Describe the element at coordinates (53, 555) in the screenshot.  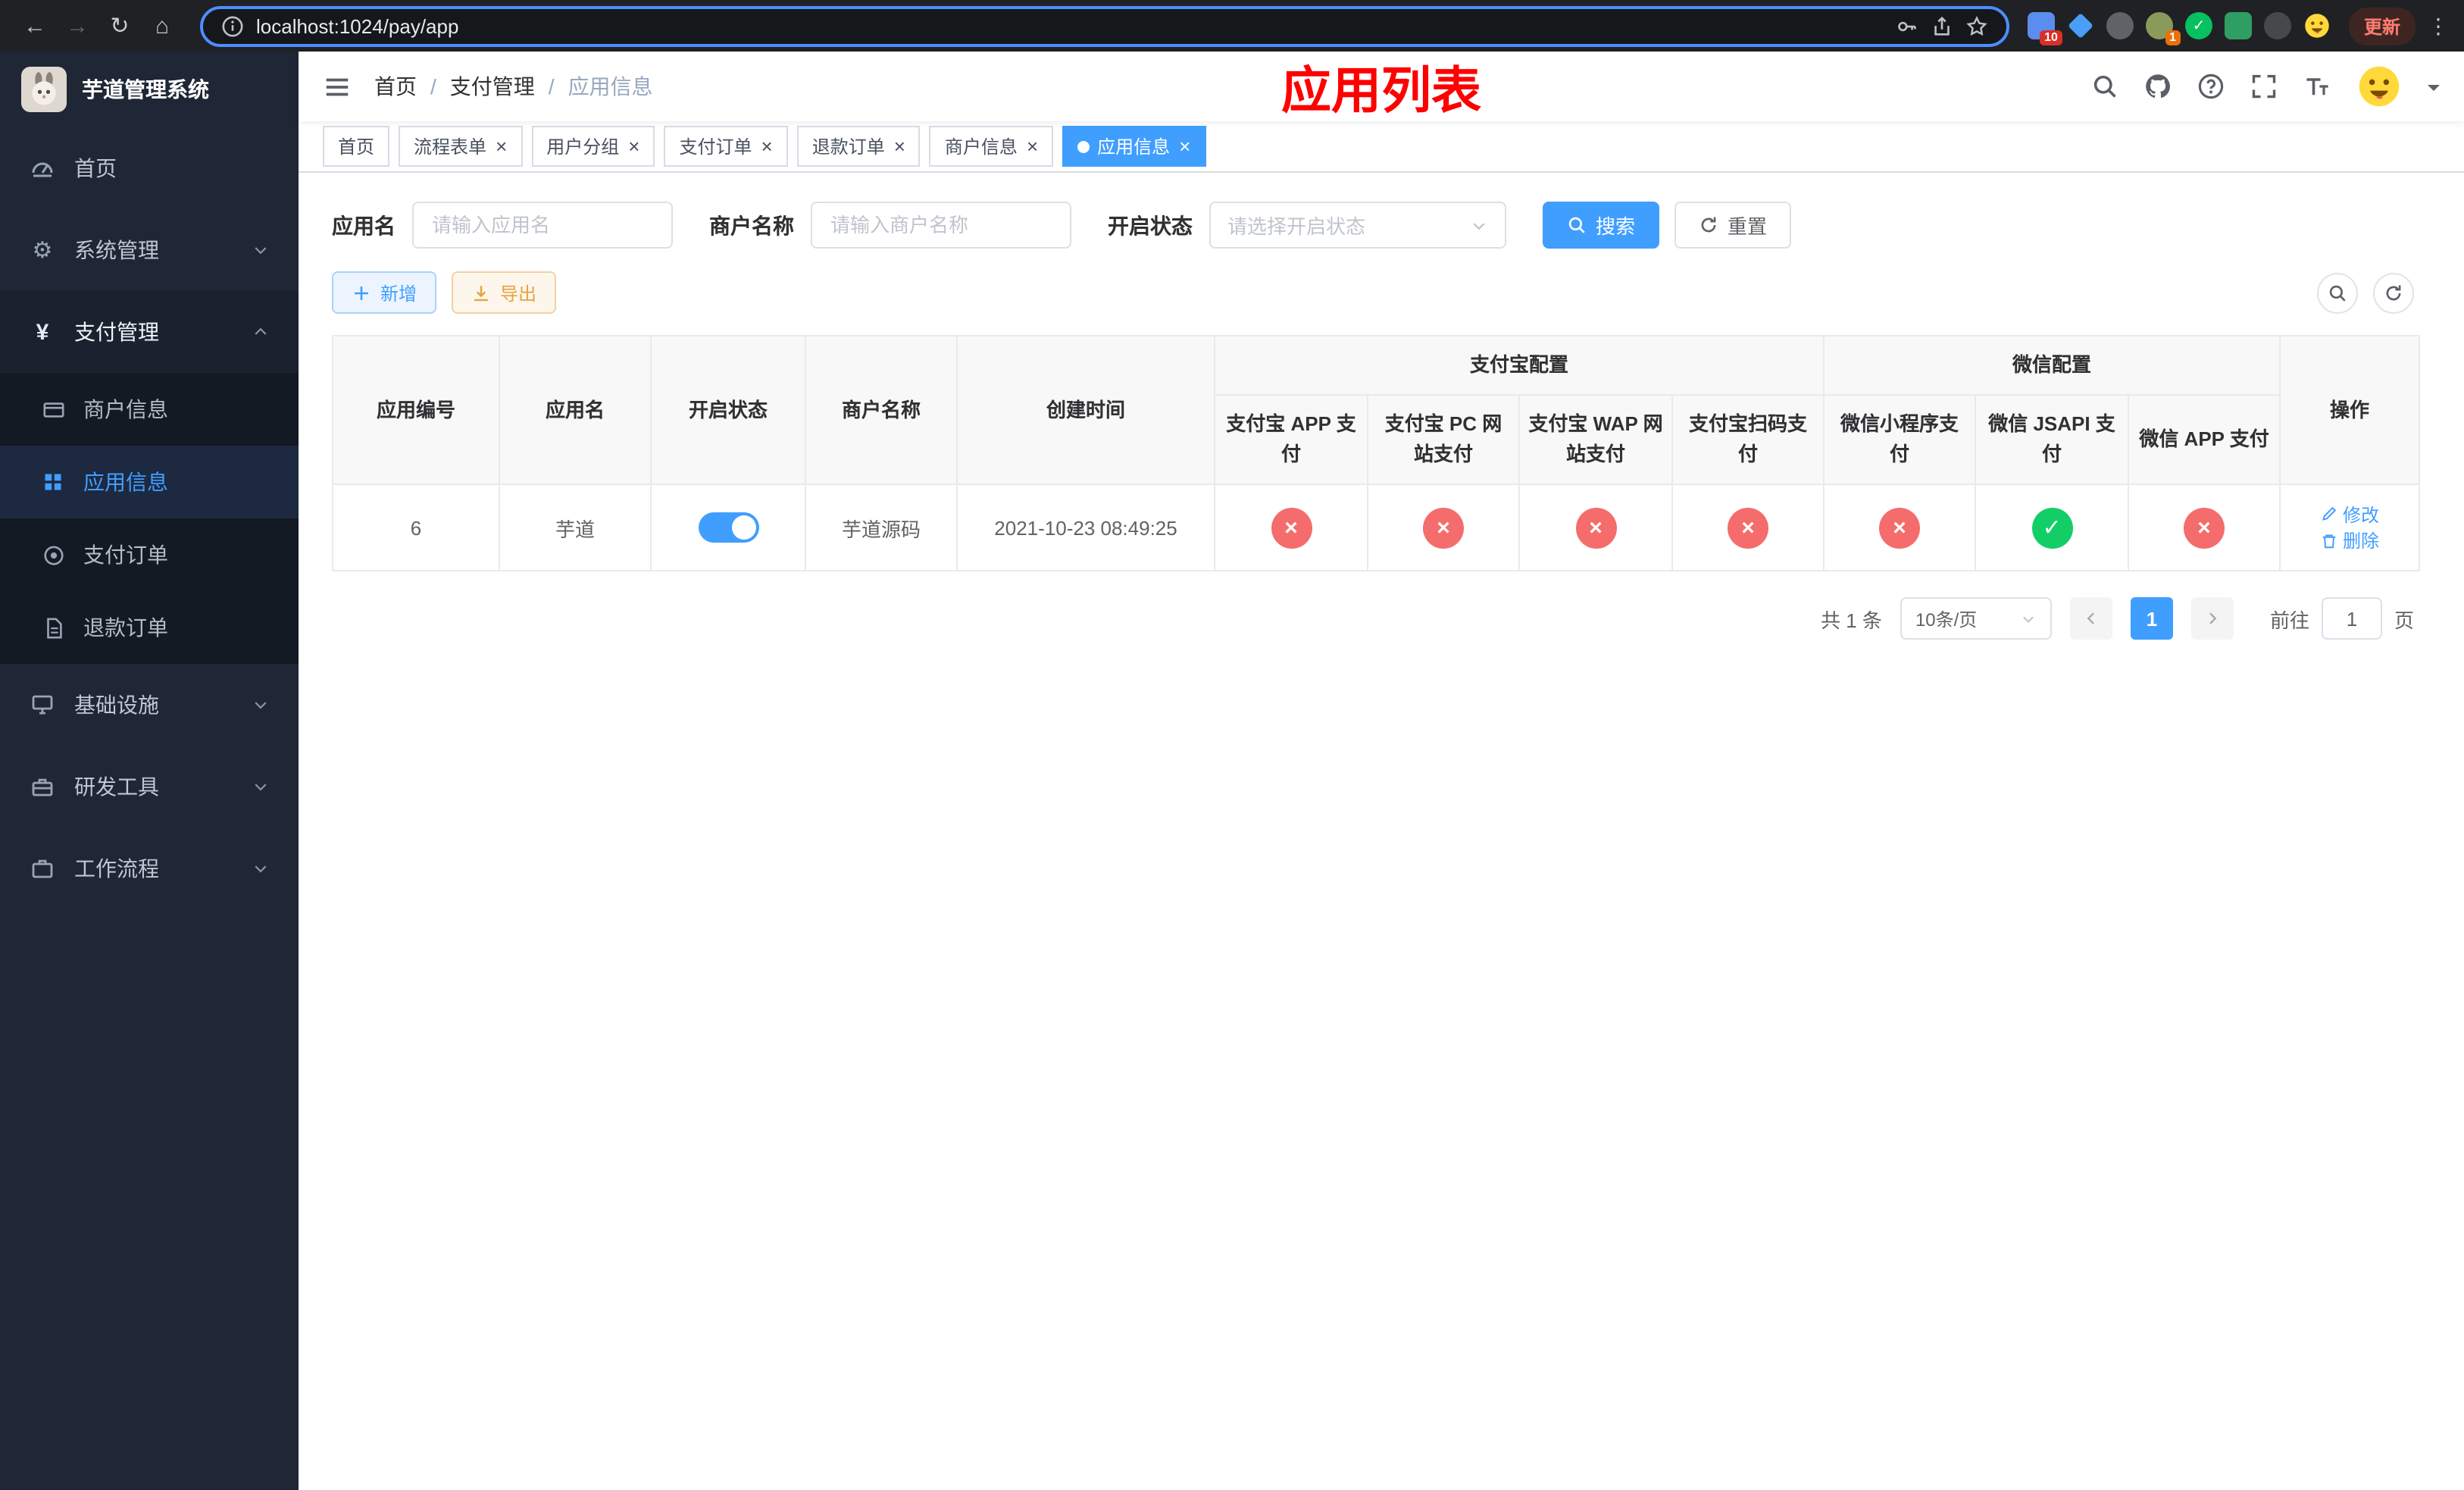
I see `disc-icon` at that location.